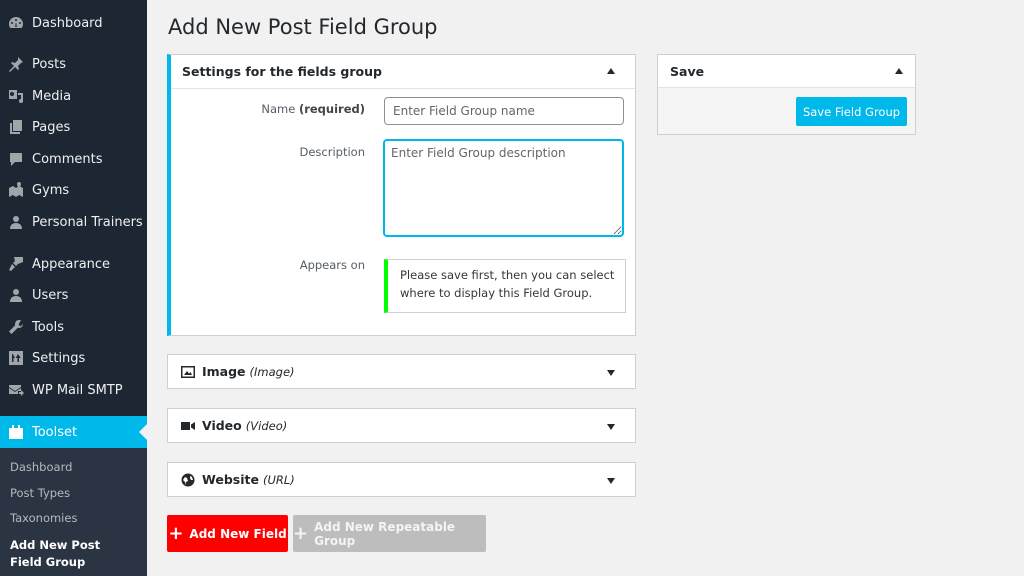 This screenshot has height=576, width=1024. What do you see at coordinates (687, 71) in the screenshot?
I see `save-box-title: Save` at bounding box center [687, 71].